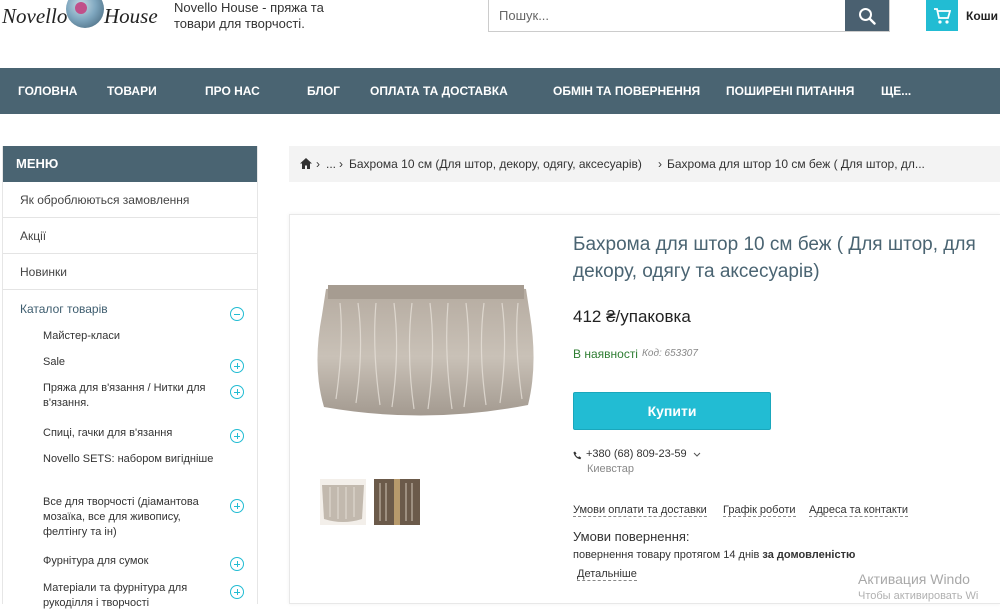 This screenshot has height=611, width=1000. What do you see at coordinates (914, 579) in the screenshot?
I see `windows-activation-watermark: Активация Windo` at bounding box center [914, 579].